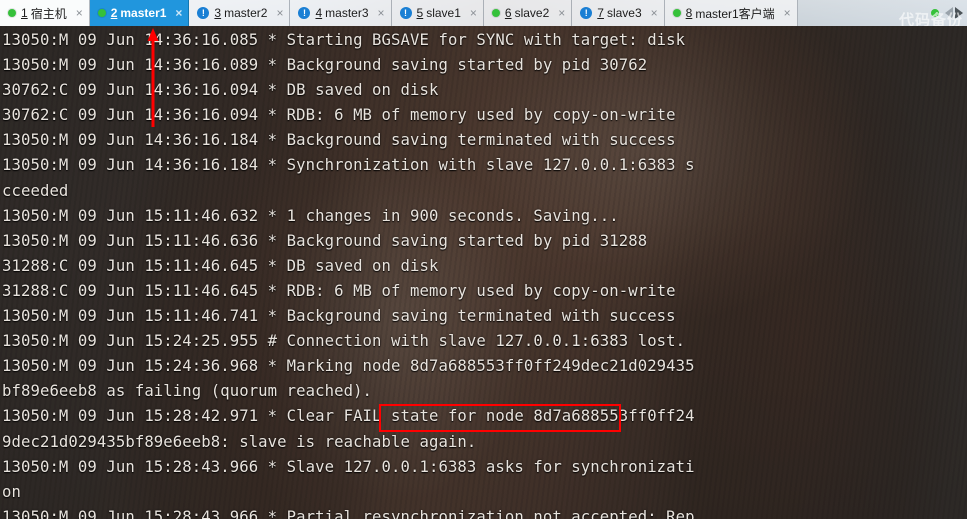 Image resolution: width=967 pixels, height=519 pixels. I want to click on tab-master1: 2 master1 ×, so click(139, 13).